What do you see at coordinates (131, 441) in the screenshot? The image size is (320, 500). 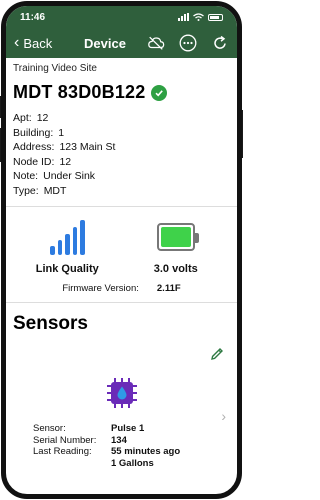 I see `serial-row: Serial Number: 134` at bounding box center [131, 441].